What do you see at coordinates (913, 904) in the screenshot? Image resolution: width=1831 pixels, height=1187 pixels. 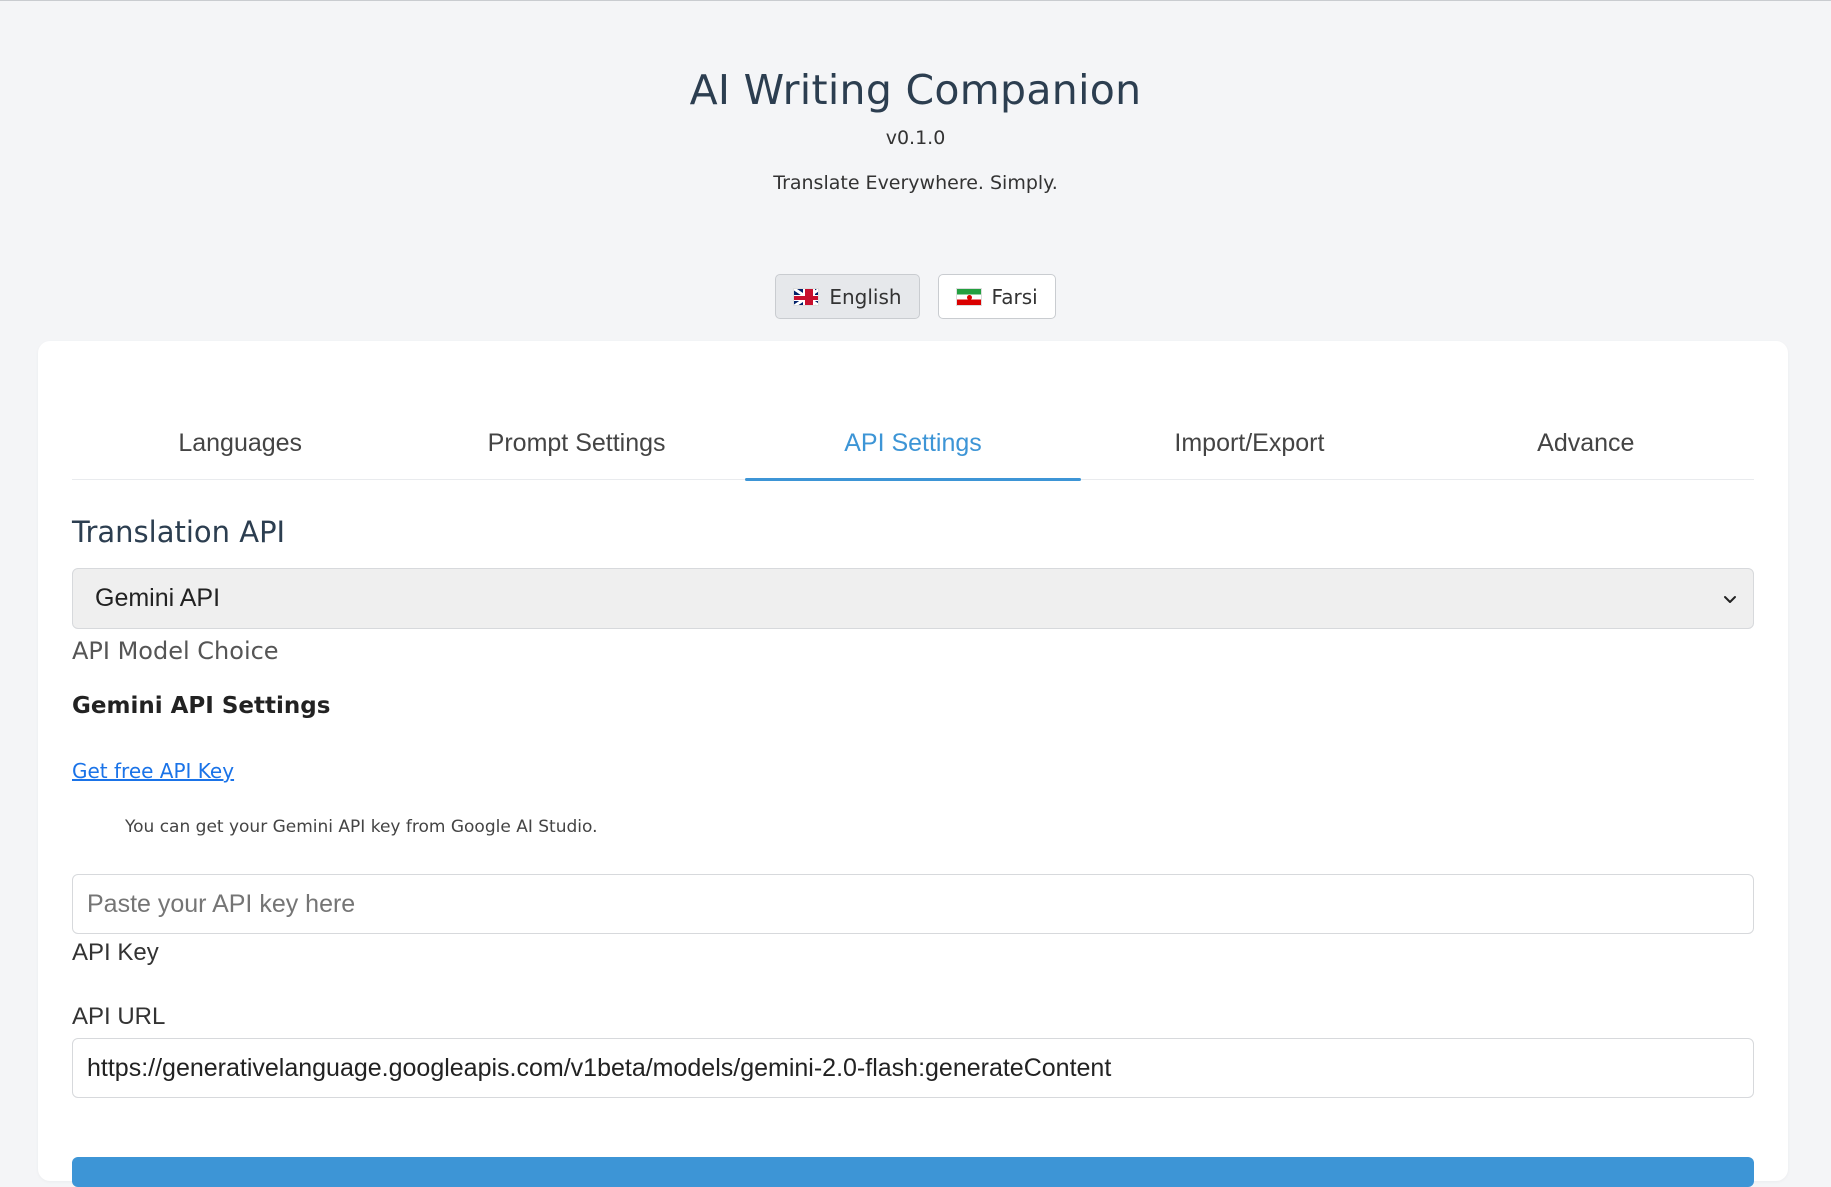 I see `api-key-input` at bounding box center [913, 904].